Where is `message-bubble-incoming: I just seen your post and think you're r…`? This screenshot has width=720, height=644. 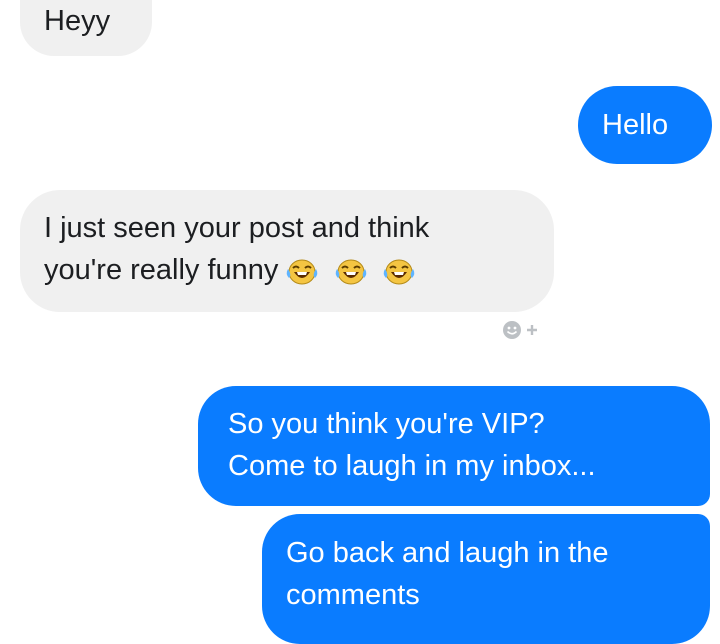
message-bubble-incoming: I just seen your post and think you're r… is located at coordinates (287, 251).